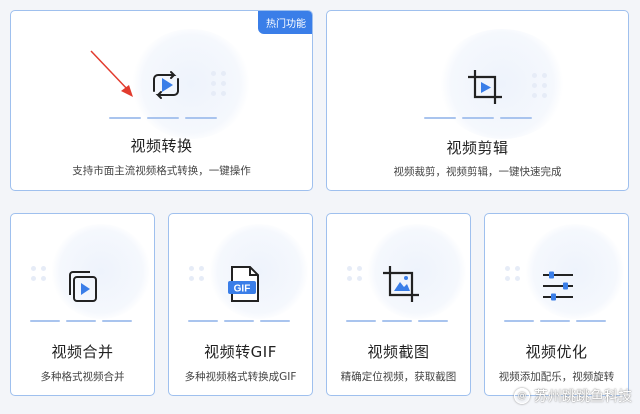 This screenshot has height=414, width=640. Describe the element at coordinates (556, 352) in the screenshot. I see `card-title: 视频优化` at that location.